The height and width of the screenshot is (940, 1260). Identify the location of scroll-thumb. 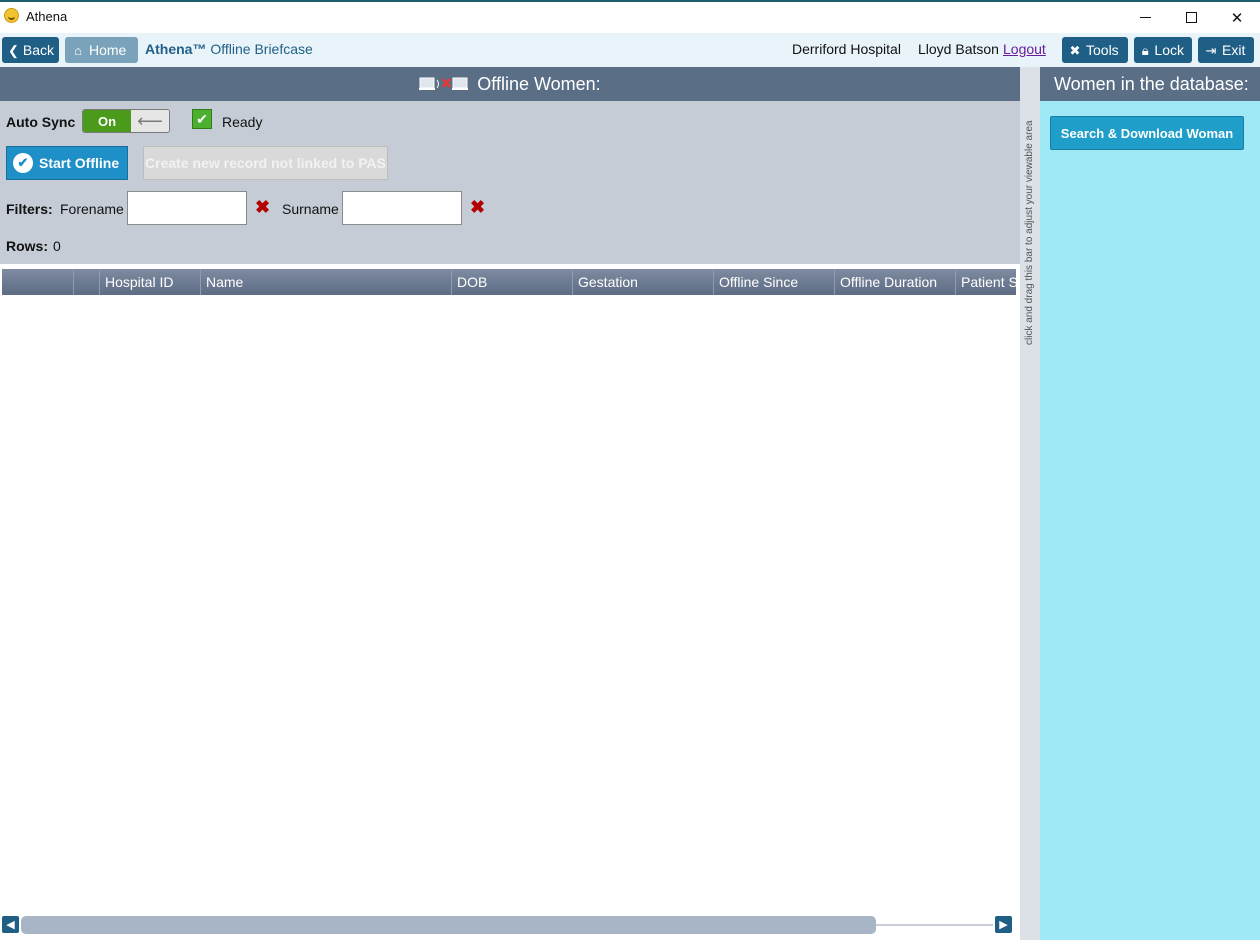
(448, 925).